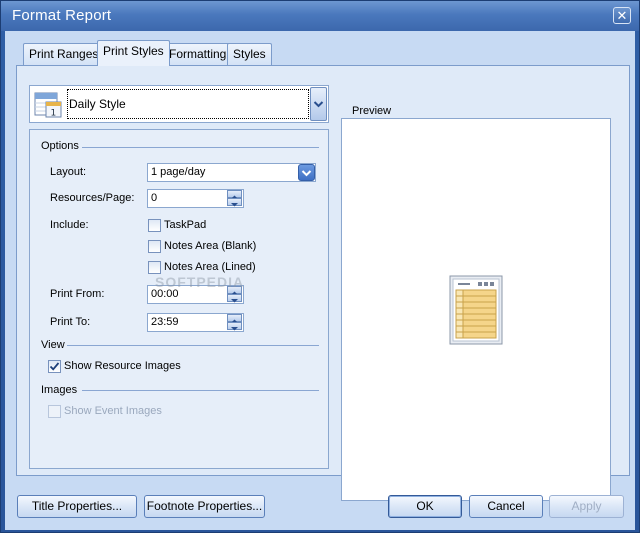 The width and height of the screenshot is (640, 533). I want to click on svg-text: 1, so click(54, 114).